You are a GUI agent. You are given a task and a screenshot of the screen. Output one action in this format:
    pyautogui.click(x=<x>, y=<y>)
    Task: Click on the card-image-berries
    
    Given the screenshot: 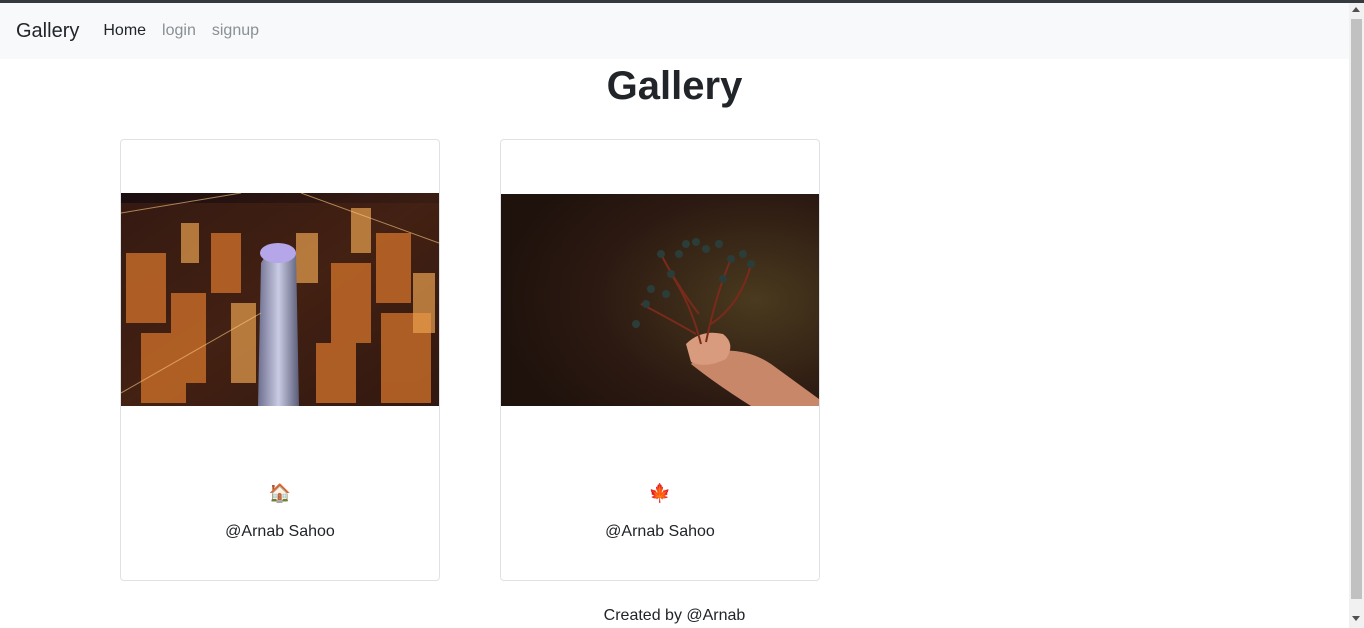 What is the action you would take?
    pyautogui.click(x=660, y=300)
    